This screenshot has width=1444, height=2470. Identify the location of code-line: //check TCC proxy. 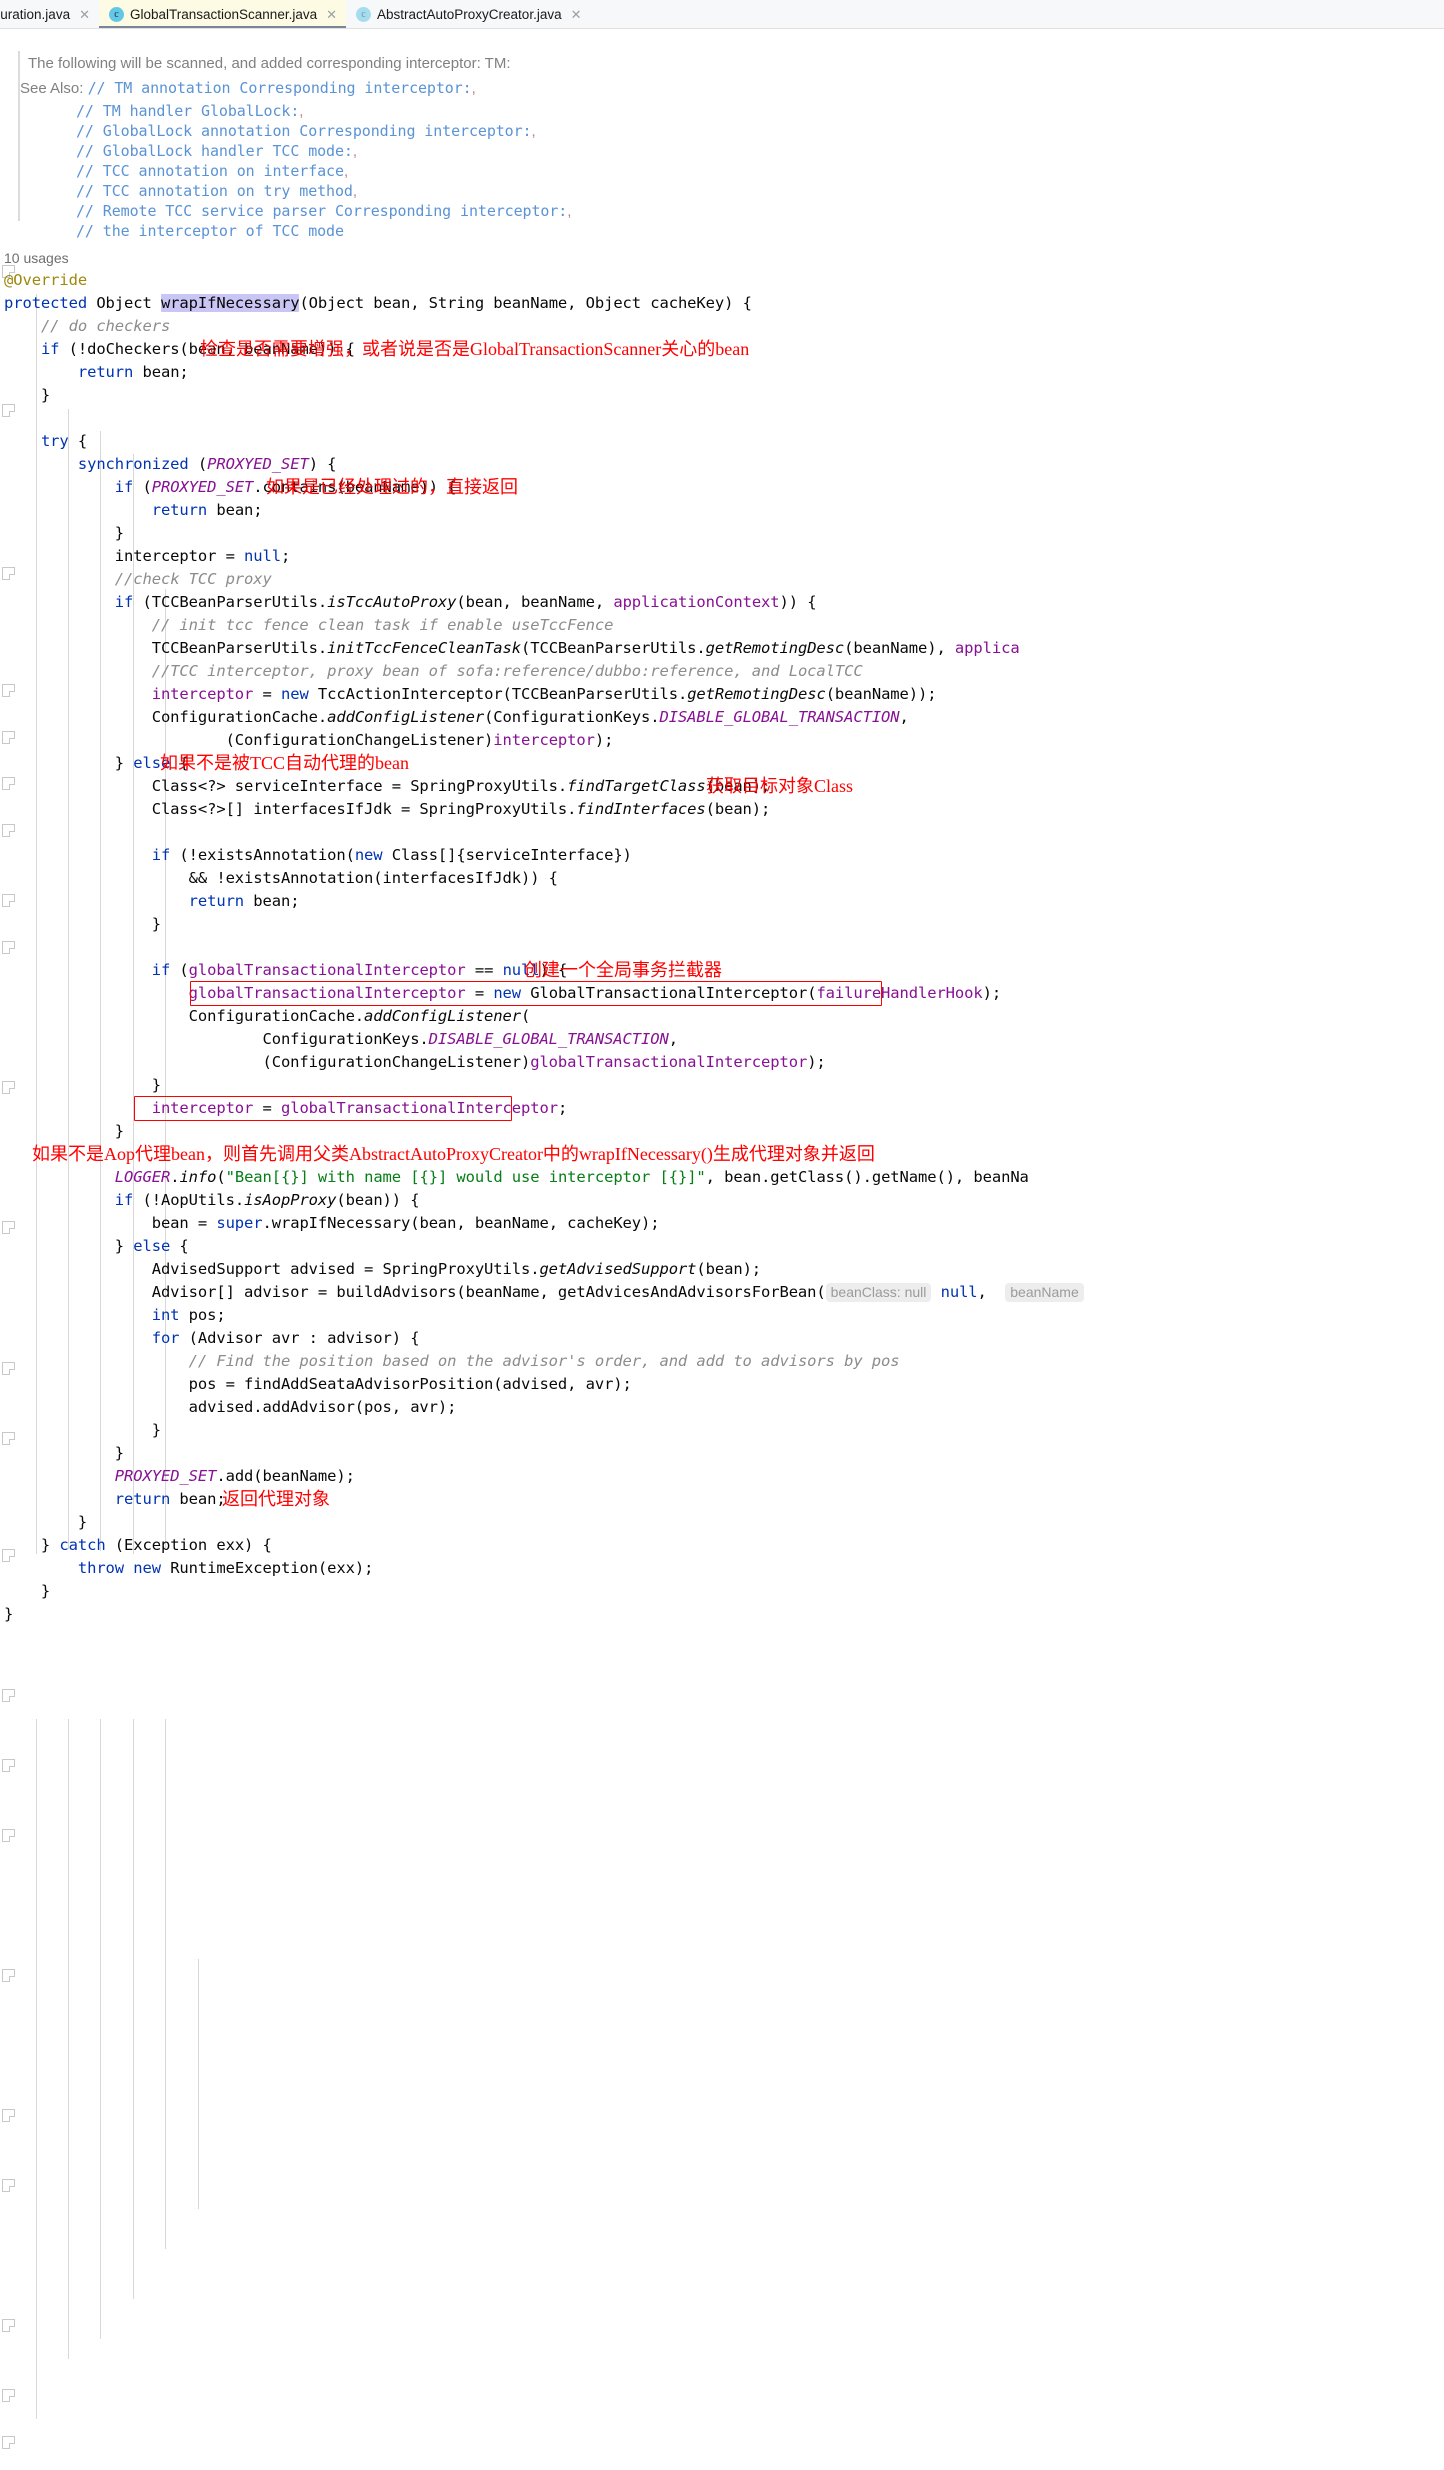
(138, 579).